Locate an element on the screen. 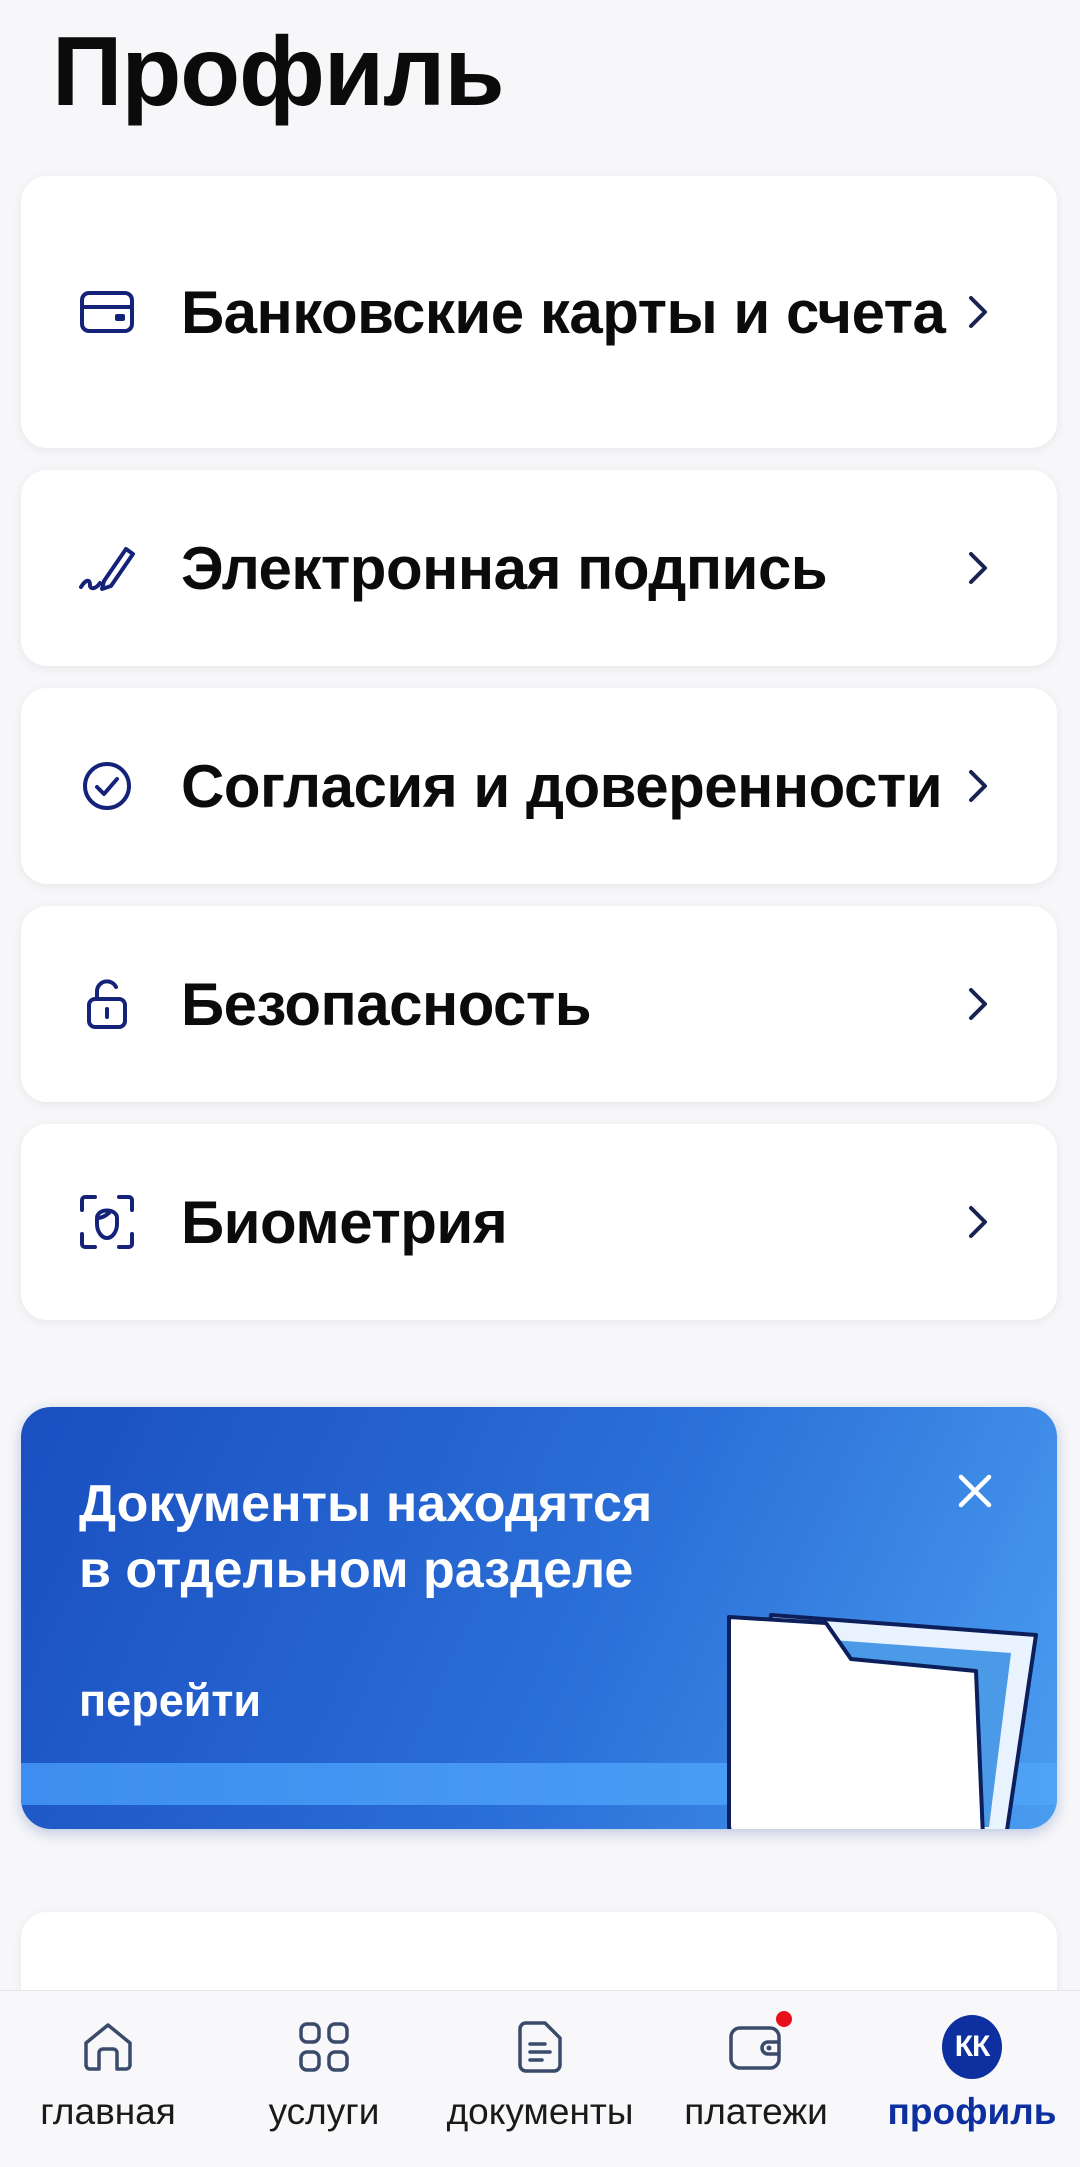 The height and width of the screenshot is (2167, 1080). tab-label: главная is located at coordinates (108, 2111).